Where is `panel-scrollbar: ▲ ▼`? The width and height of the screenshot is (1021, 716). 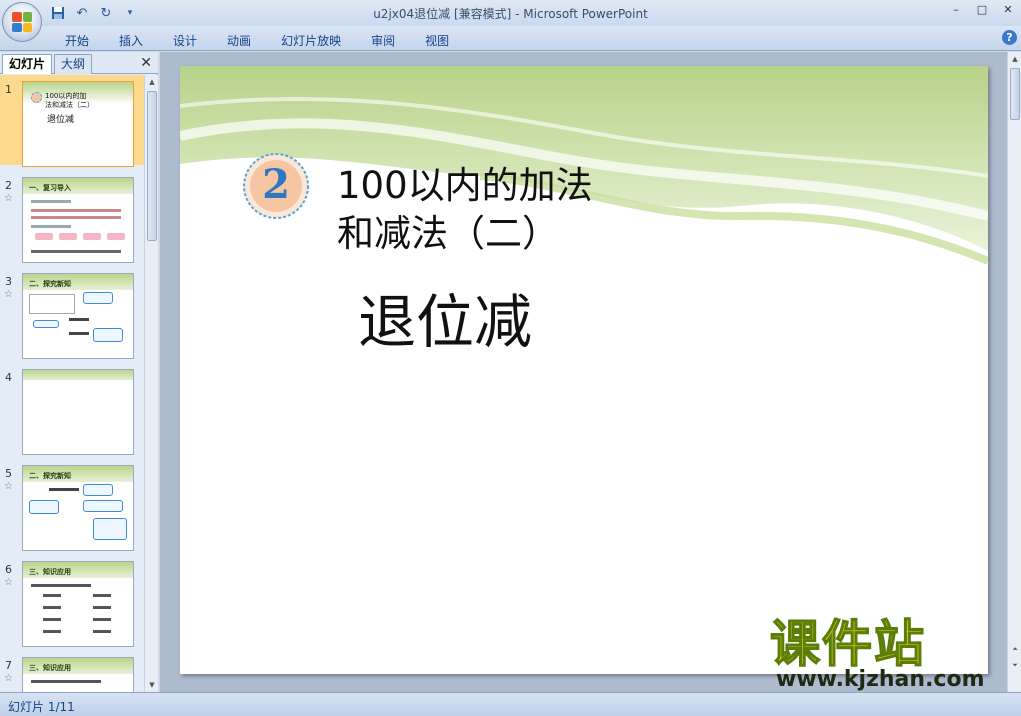 panel-scrollbar: ▲ ▼ is located at coordinates (151, 383).